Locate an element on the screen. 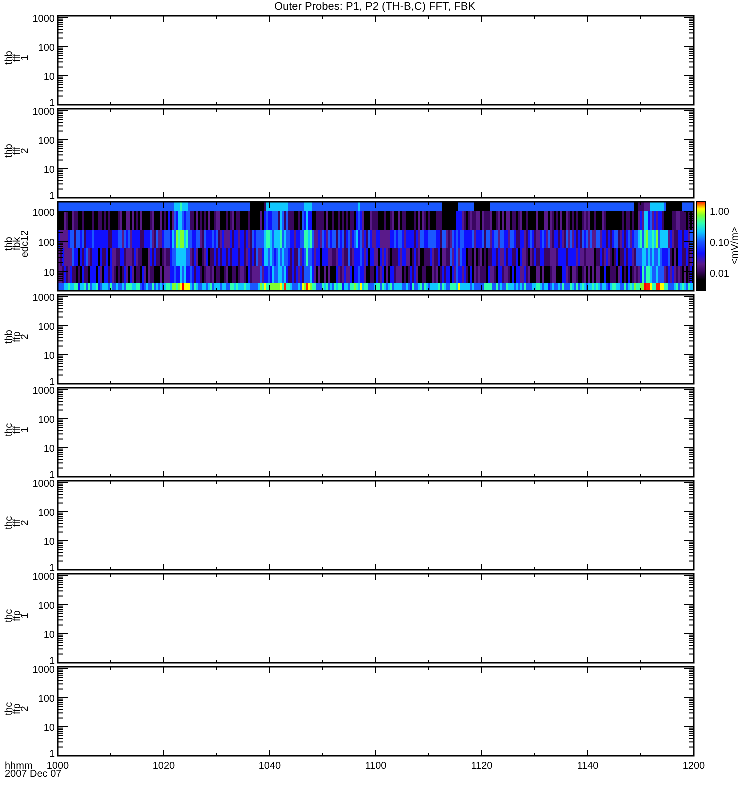 The width and height of the screenshot is (750, 800). x-axis-label: 1140 is located at coordinates (588, 766).